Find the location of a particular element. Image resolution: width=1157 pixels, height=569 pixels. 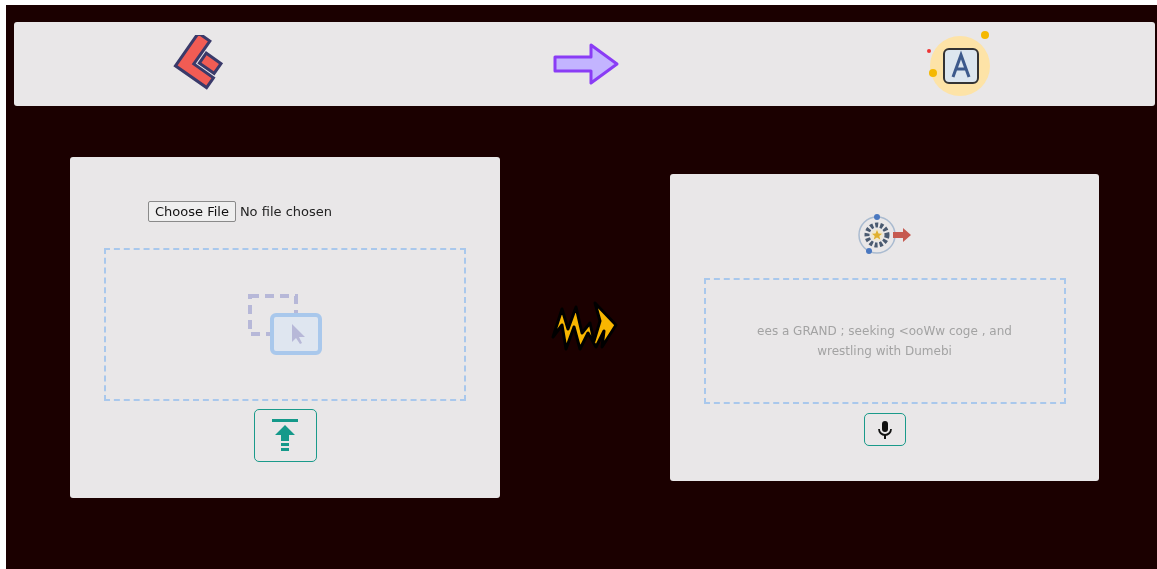

microphone-button is located at coordinates (884, 429).